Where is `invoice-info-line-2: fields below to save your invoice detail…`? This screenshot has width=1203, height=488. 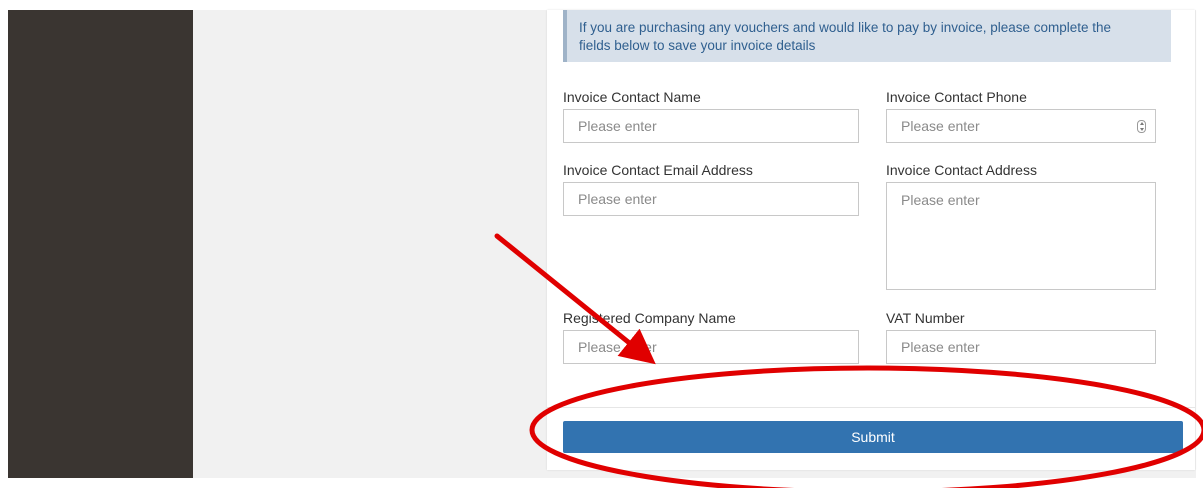 invoice-info-line-2: fields below to save your invoice detail… is located at coordinates (697, 45).